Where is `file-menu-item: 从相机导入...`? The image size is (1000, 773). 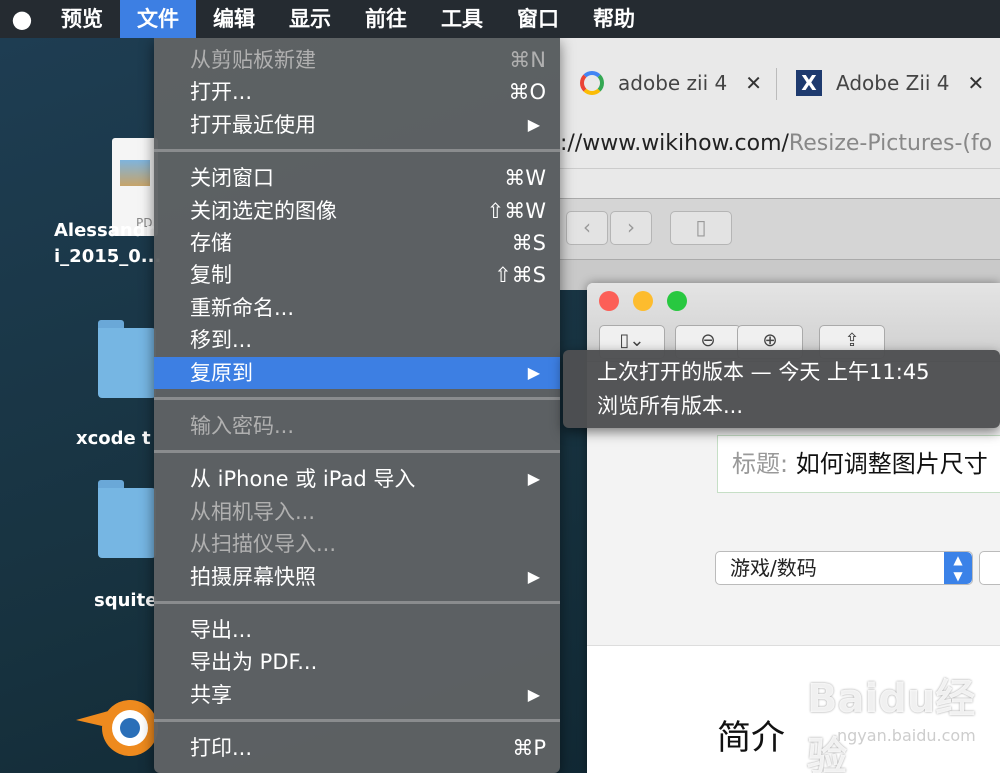
file-menu-item: 从相机导入... is located at coordinates (357, 512).